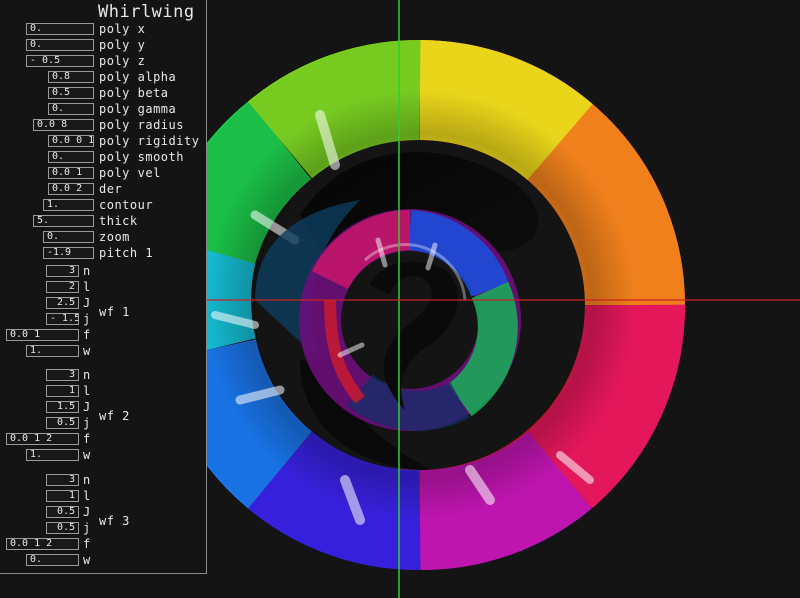  I want to click on poly-beta-field: 0.5, so click(71, 93).